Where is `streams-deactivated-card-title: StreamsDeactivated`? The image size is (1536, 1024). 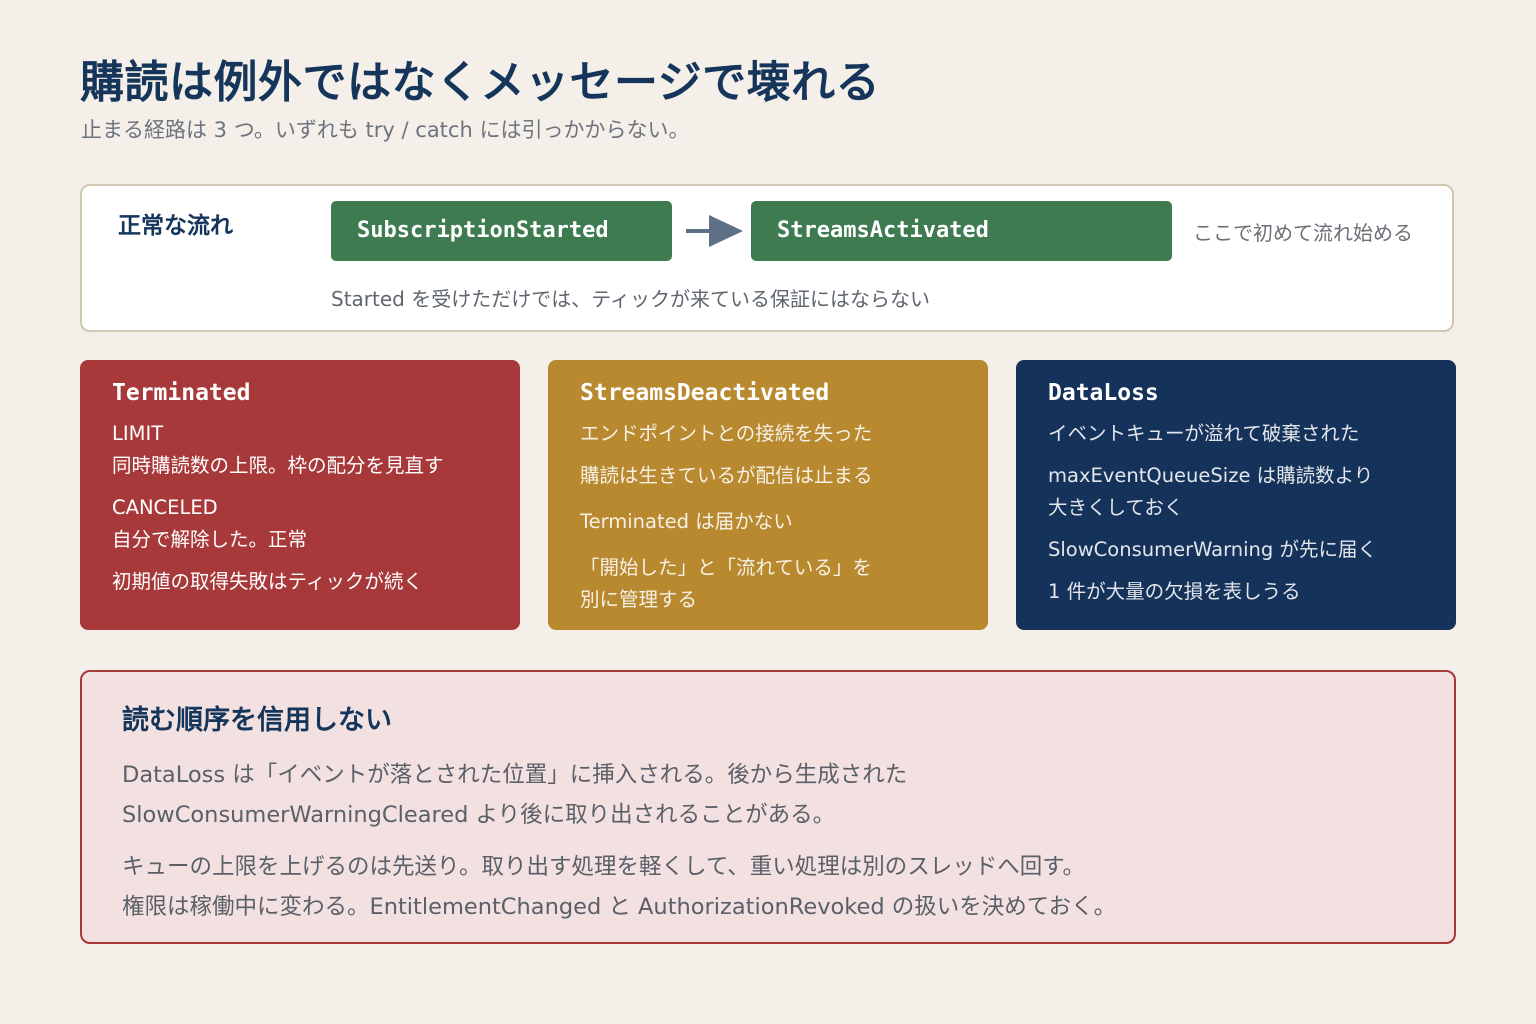
streams-deactivated-card-title: StreamsDeactivated is located at coordinates (705, 393).